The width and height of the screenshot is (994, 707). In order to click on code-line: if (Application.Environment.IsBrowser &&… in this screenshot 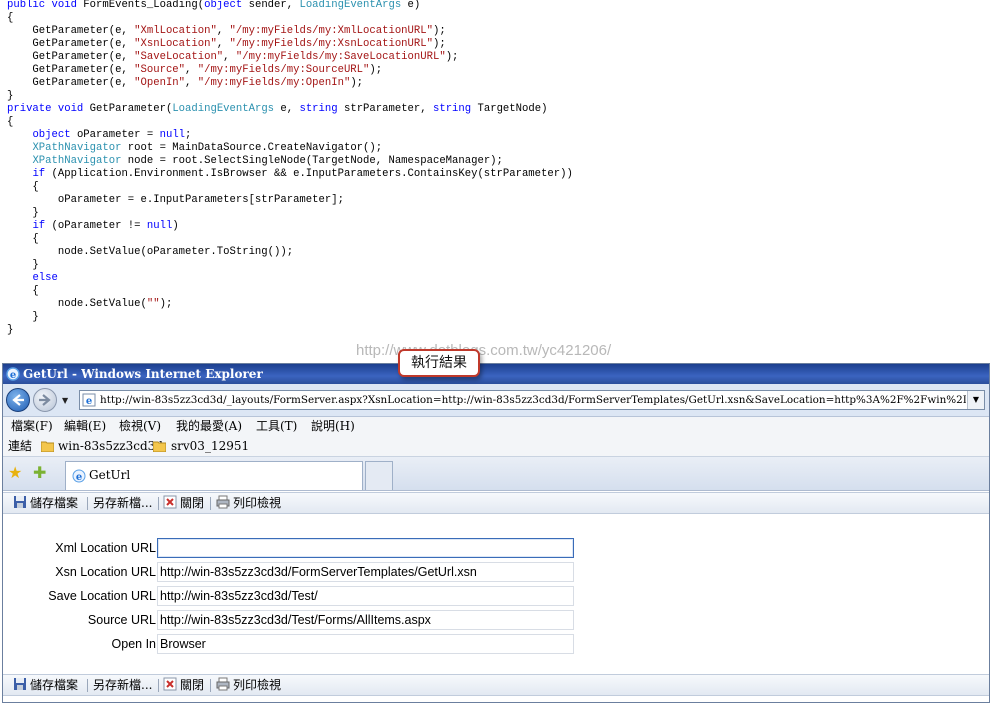, I will do `click(302, 174)`.